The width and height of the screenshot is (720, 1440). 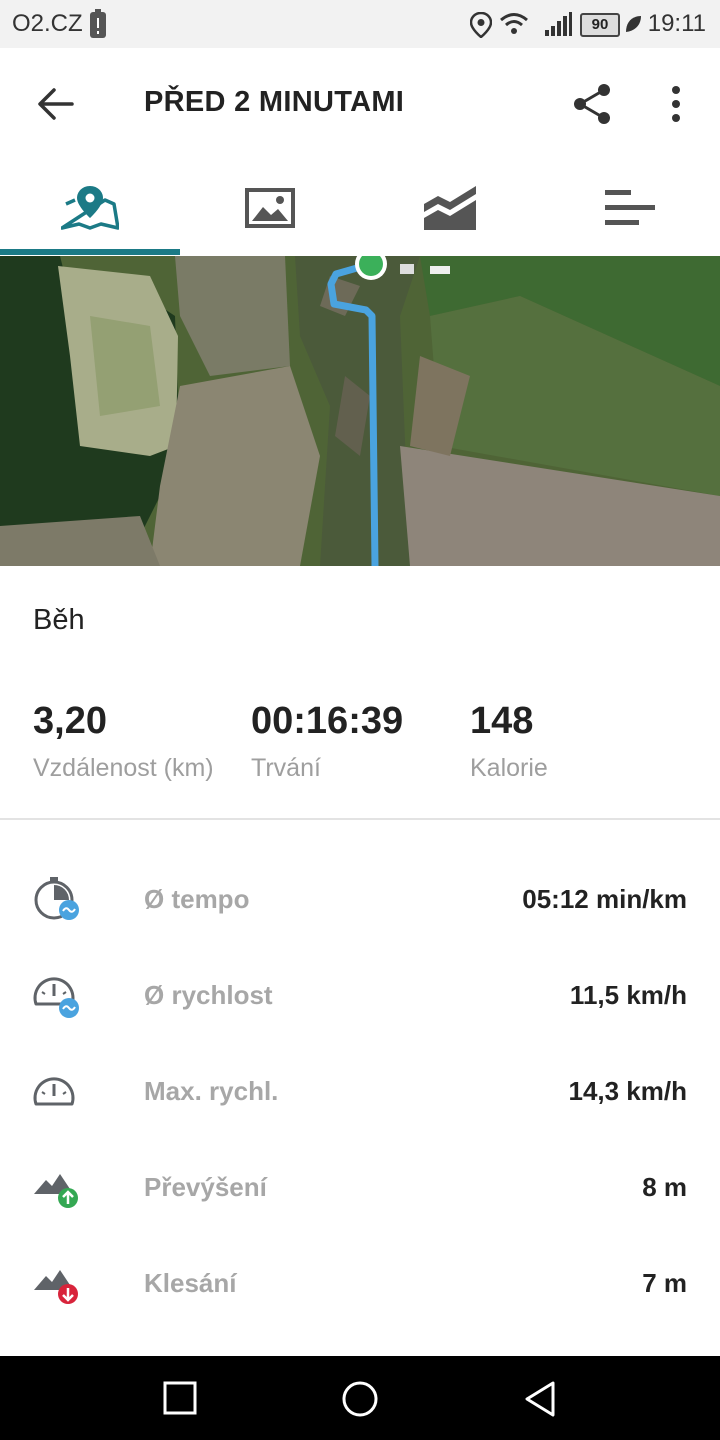 What do you see at coordinates (197, 899) in the screenshot?
I see `avg-pace-label: Ø tempo` at bounding box center [197, 899].